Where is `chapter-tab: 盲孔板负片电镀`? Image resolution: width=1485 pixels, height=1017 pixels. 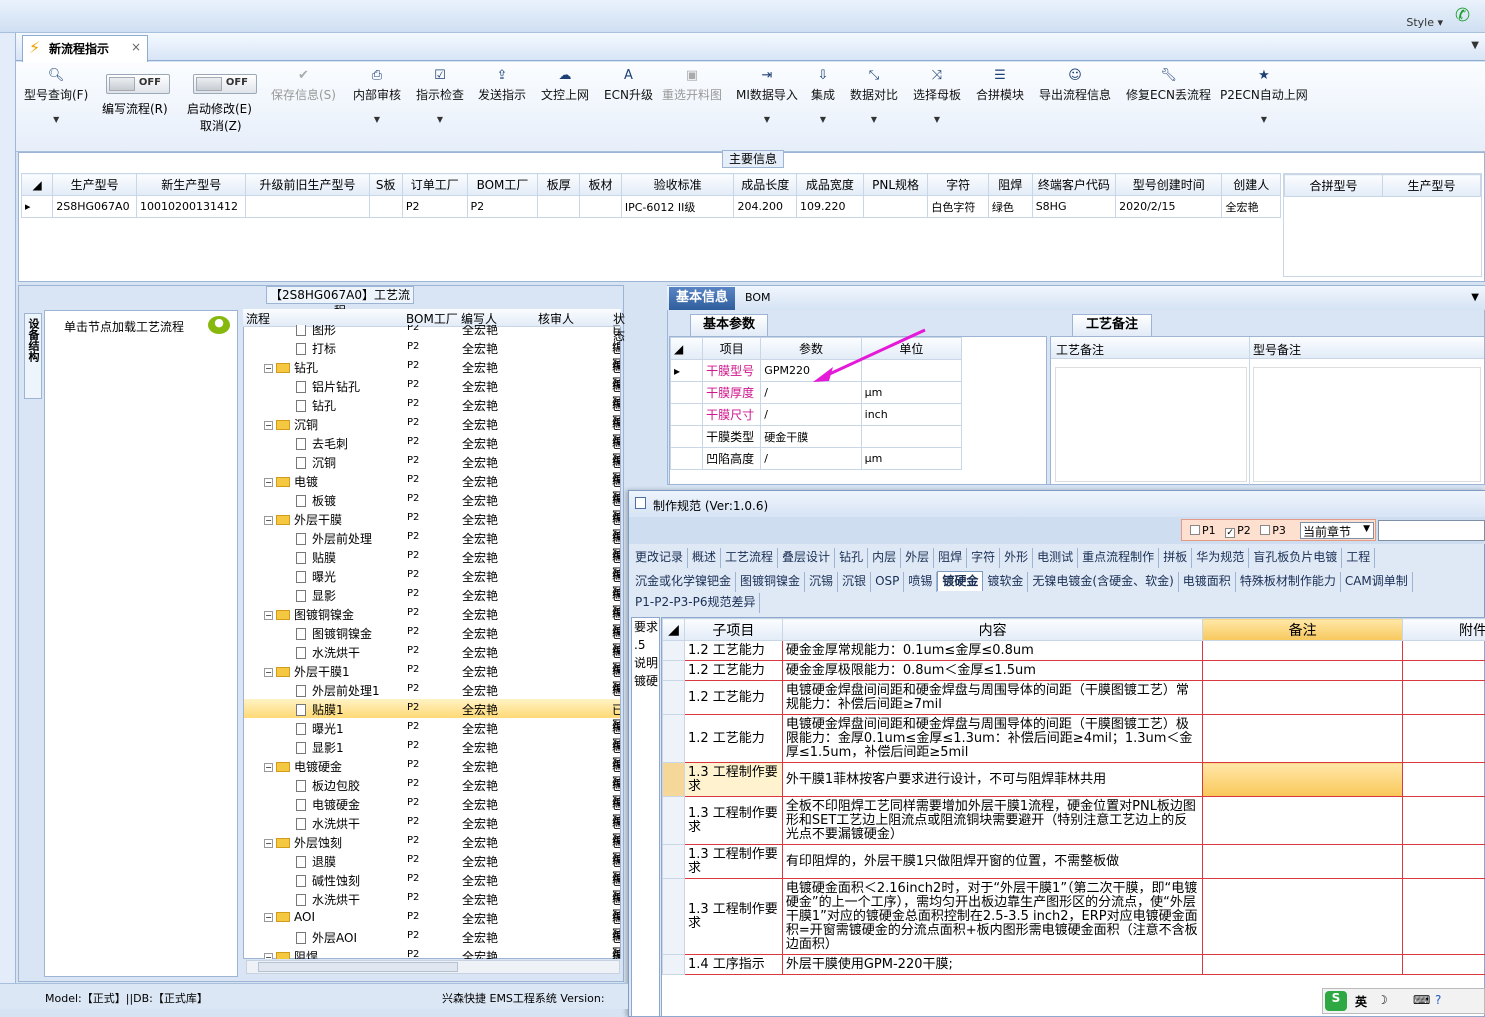
chapter-tab: 盲孔板负片电镀 is located at coordinates (1296, 558).